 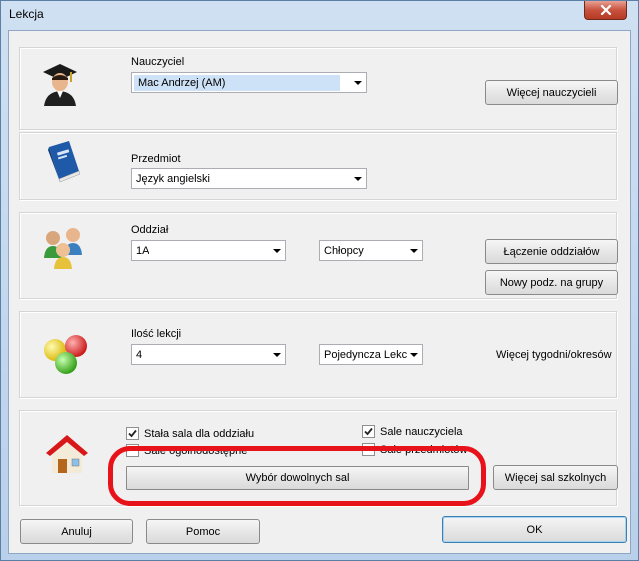 I want to click on lesson-count-select: 4, so click(x=208, y=354).